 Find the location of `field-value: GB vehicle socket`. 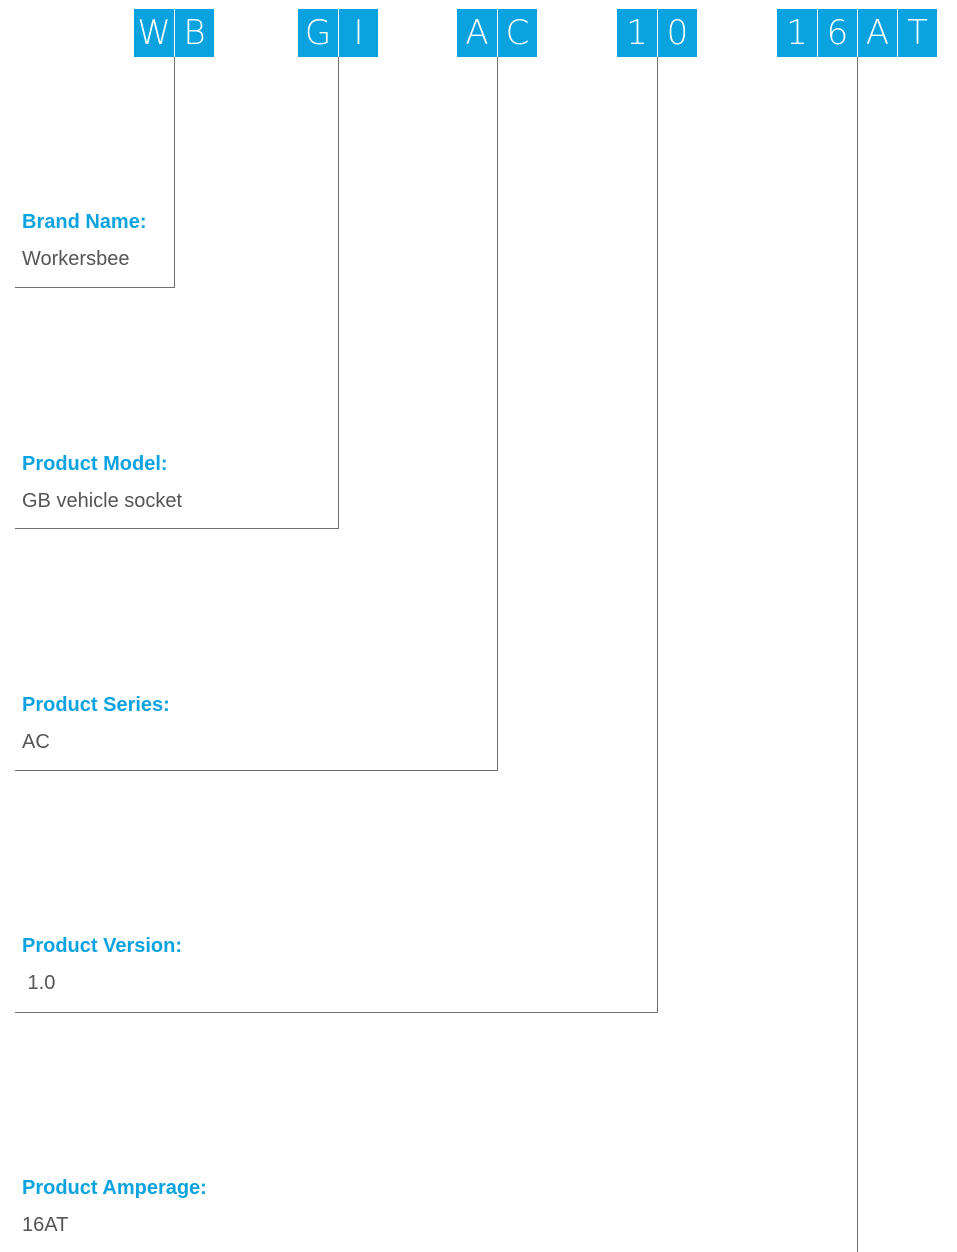

field-value: GB vehicle socket is located at coordinates (102, 501).